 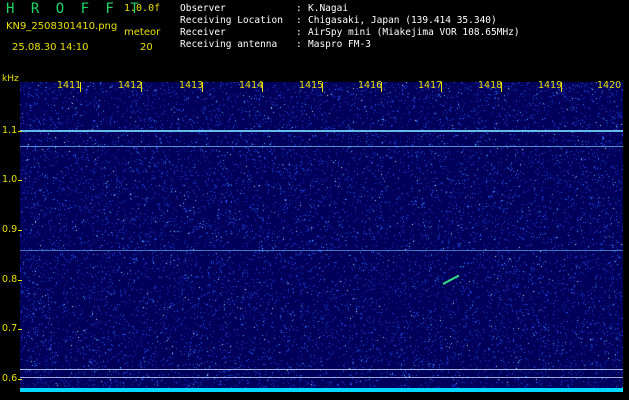 What do you see at coordinates (231, 20) in the screenshot?
I see `info-label: Receiving Location` at bounding box center [231, 20].